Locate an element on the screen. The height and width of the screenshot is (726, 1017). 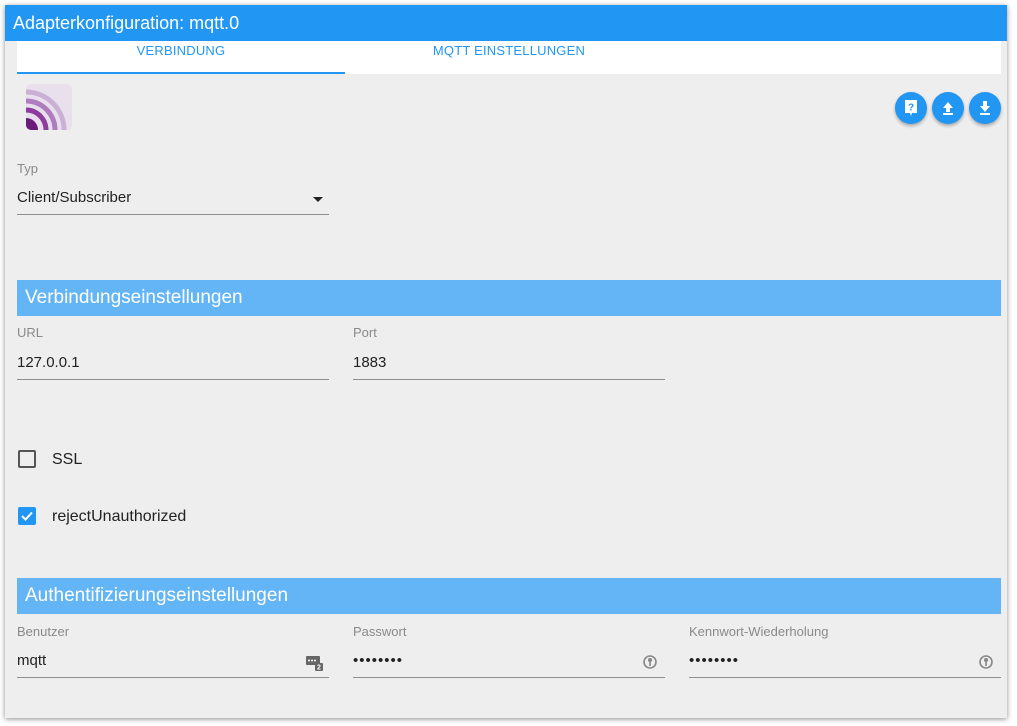
tab-mqtt-einstellungen: MQTT EINSTELLUNGEN is located at coordinates (509, 57).